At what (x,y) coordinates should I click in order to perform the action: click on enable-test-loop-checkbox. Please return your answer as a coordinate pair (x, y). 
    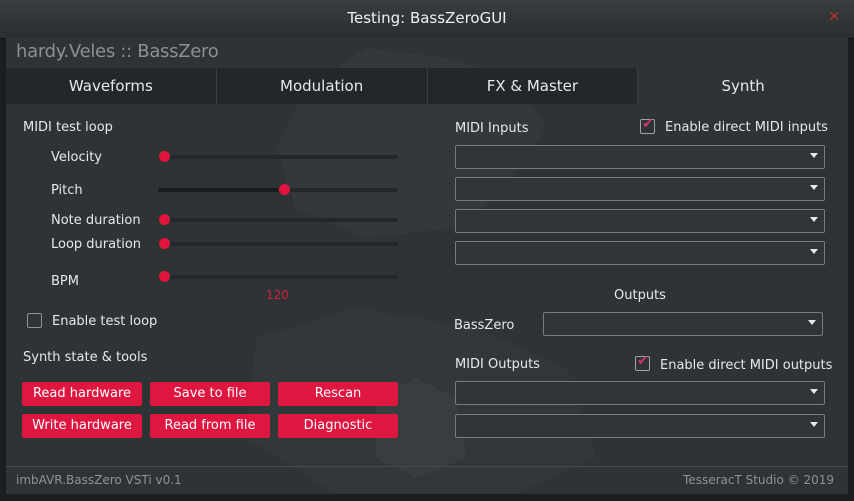
    Looking at the image, I should click on (34, 320).